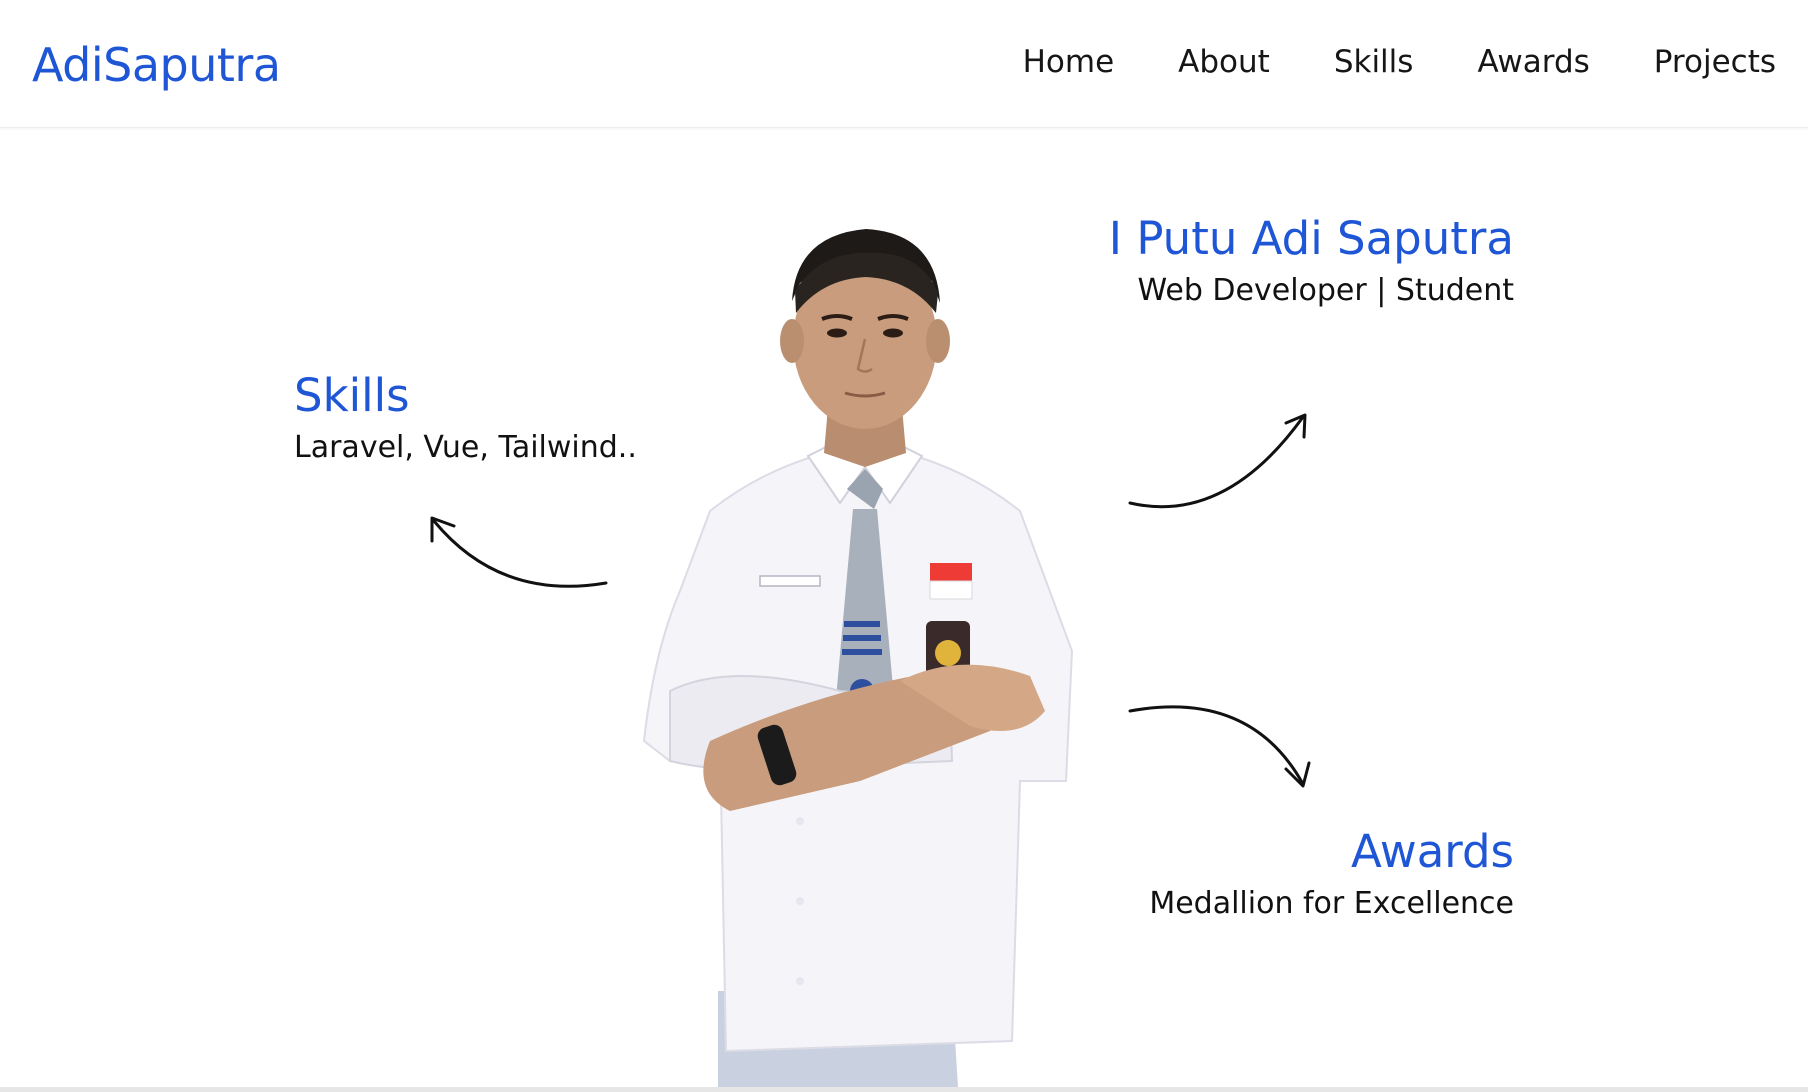 This screenshot has width=1808, height=1092. What do you see at coordinates (1533, 62) in the screenshot?
I see `nav-link-awards: Awards` at bounding box center [1533, 62].